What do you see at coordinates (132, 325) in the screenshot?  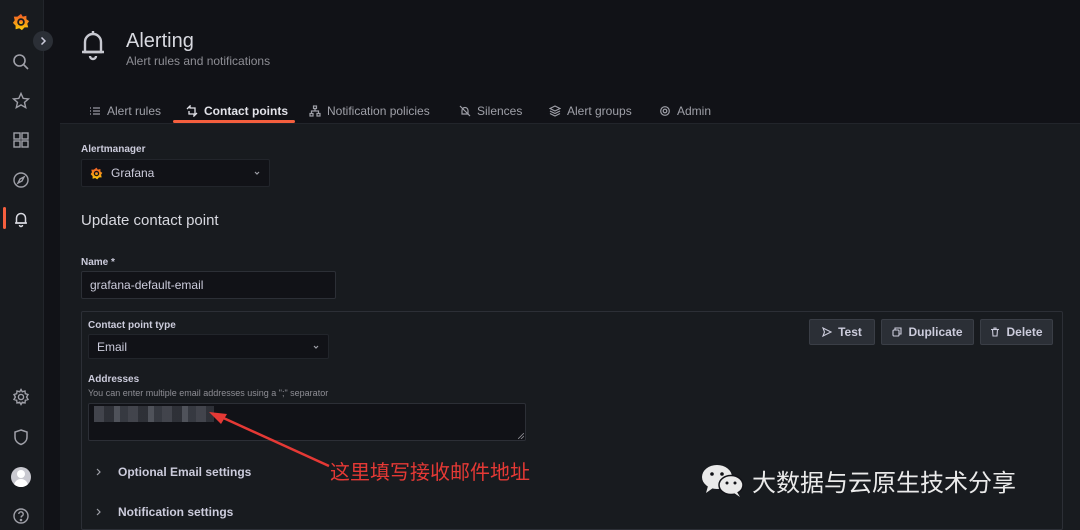 I see `contact-type-label: Contact point type` at bounding box center [132, 325].